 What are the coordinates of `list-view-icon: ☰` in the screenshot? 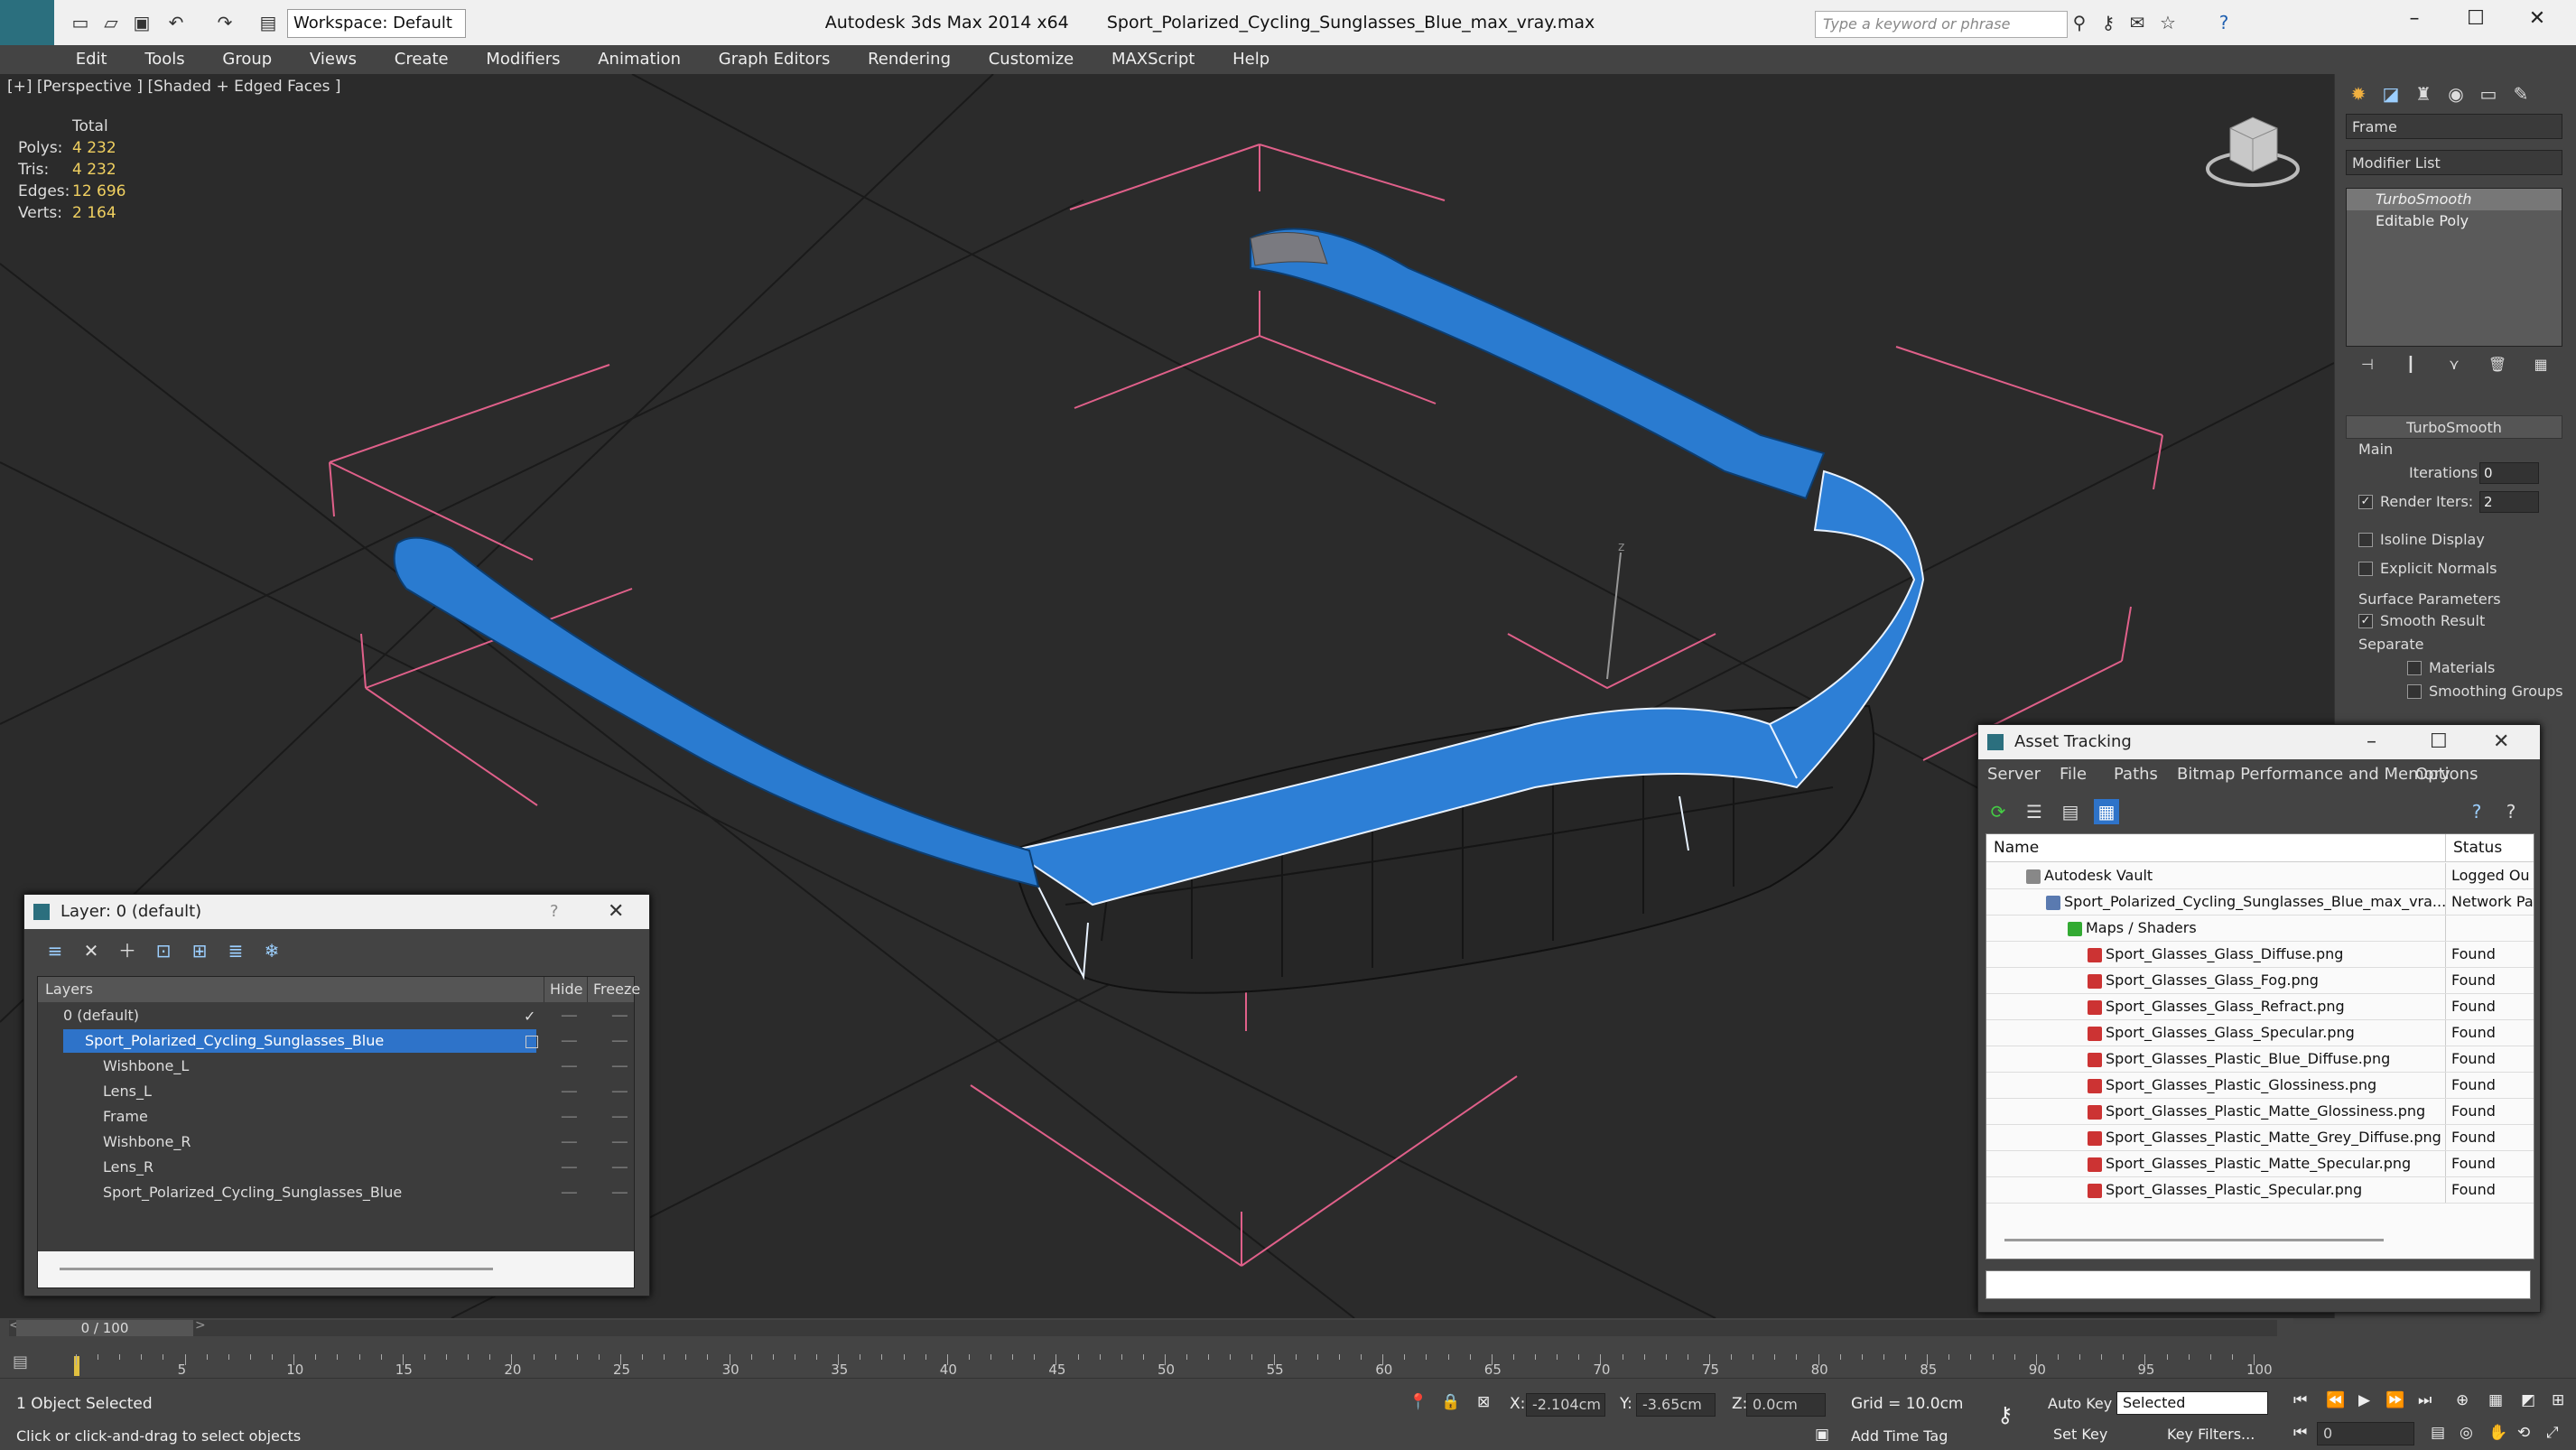 It's located at (2034, 811).